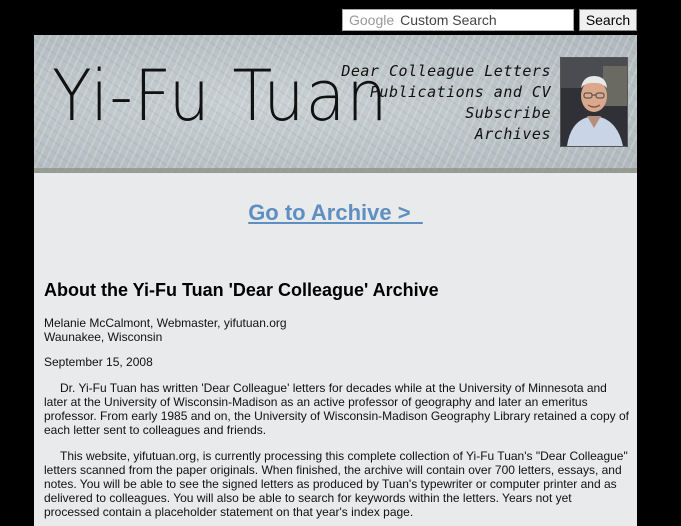 The width and height of the screenshot is (681, 526). I want to click on nav-link-dear-colleague-letters: Dear Colleague Letters, so click(446, 71).